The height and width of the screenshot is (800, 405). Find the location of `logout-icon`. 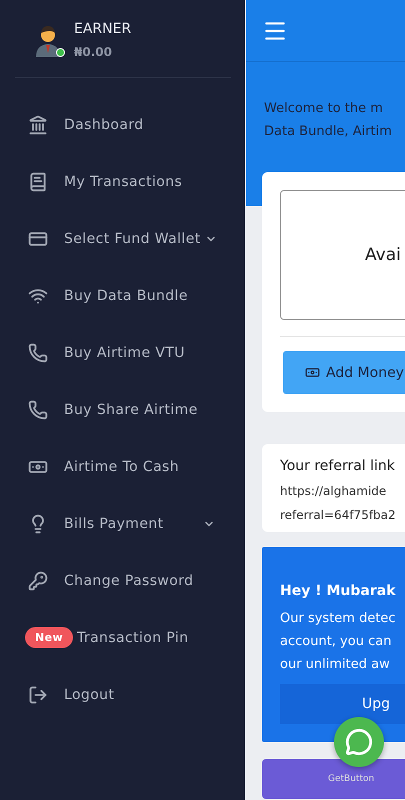

logout-icon is located at coordinates (38, 694).